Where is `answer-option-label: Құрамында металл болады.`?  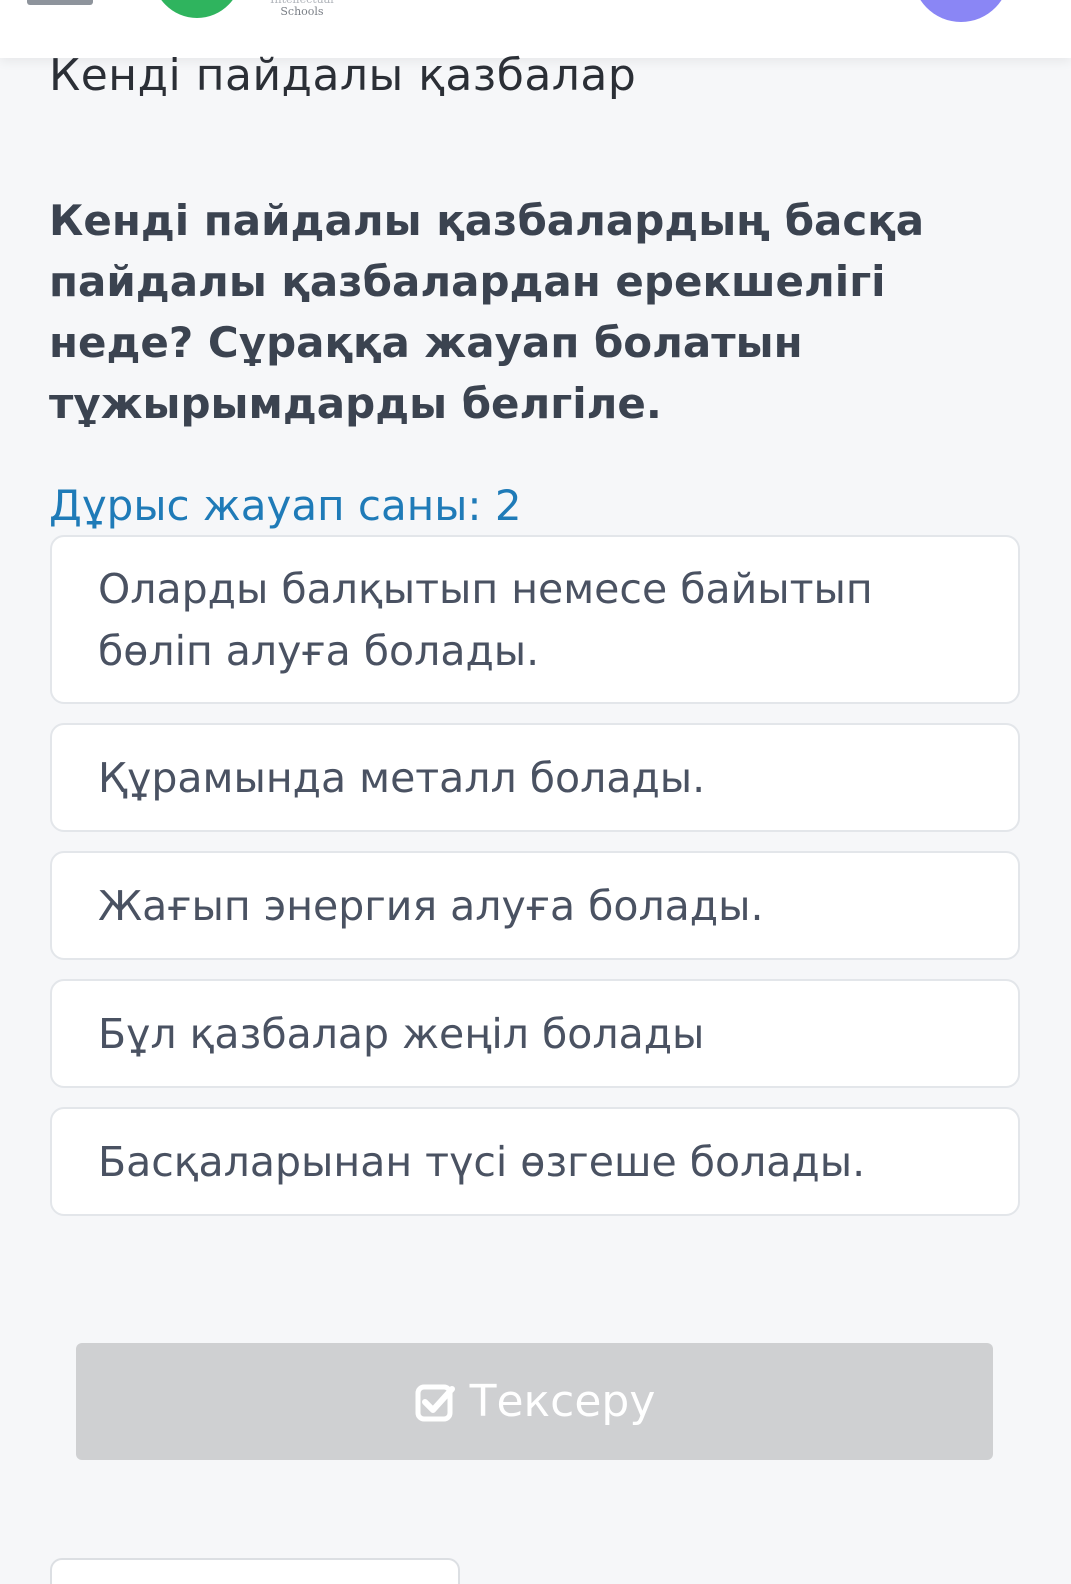
answer-option-label: Құрамында металл болады. is located at coordinates (402, 777).